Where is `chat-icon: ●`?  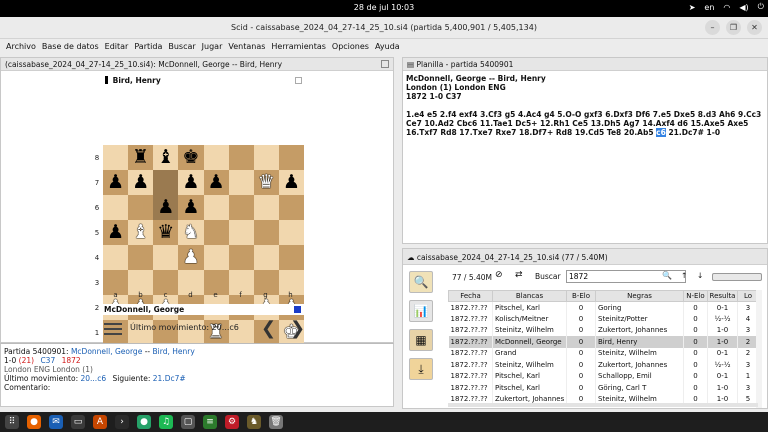
chat-icon: ● is located at coordinates (144, 422).